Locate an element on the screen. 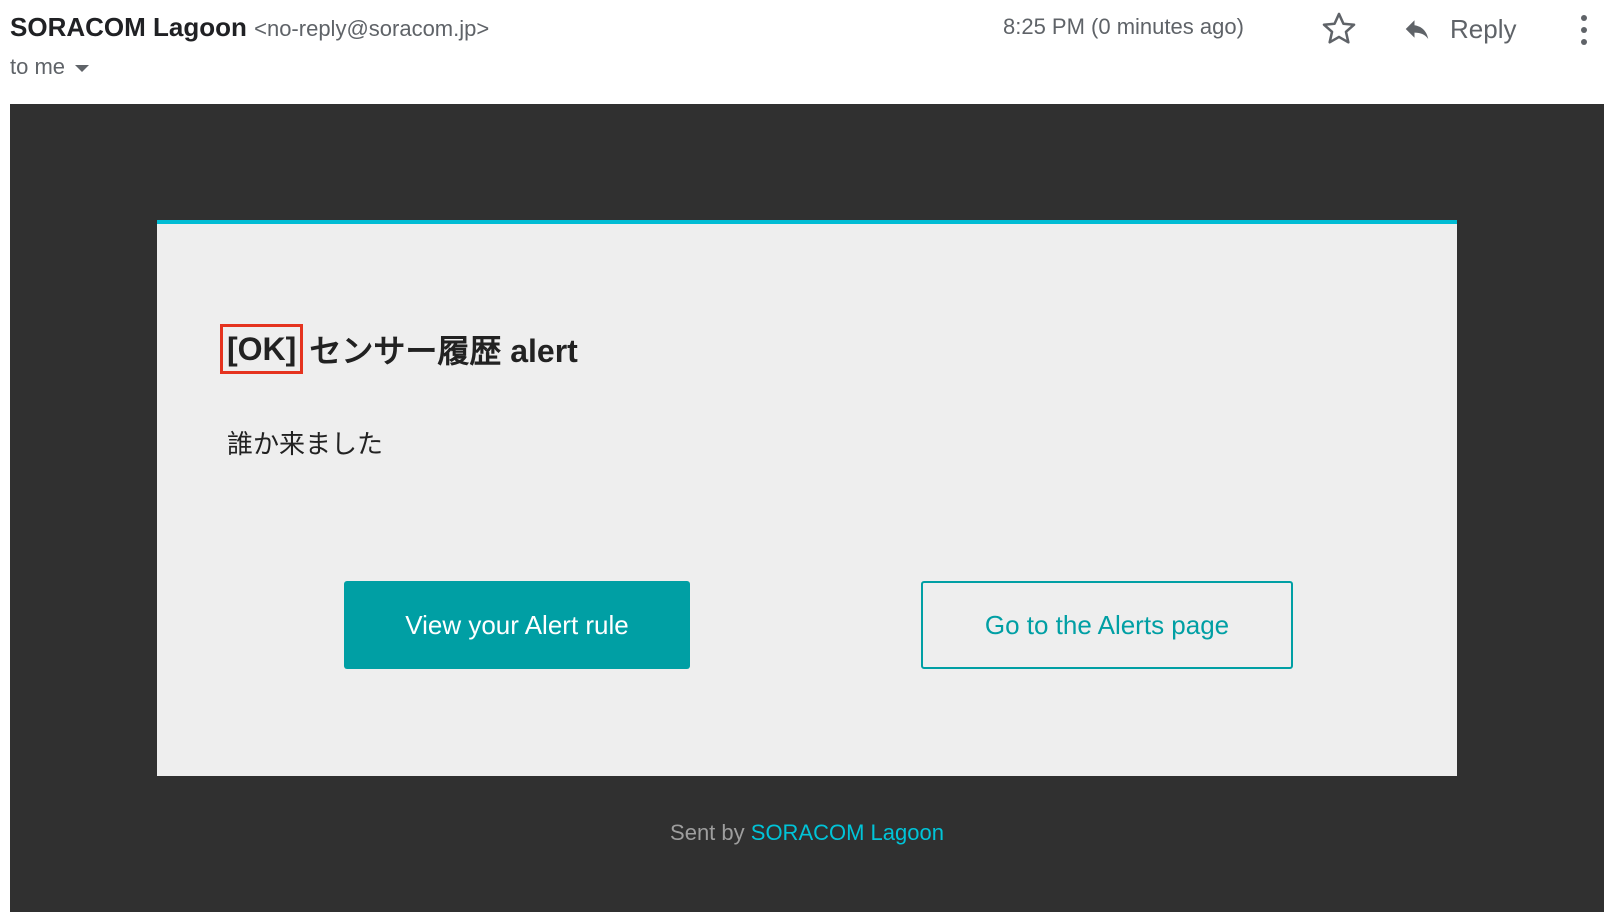 The height and width of the screenshot is (924, 1614). recipient-details-toggle: to me is located at coordinates (50, 67).